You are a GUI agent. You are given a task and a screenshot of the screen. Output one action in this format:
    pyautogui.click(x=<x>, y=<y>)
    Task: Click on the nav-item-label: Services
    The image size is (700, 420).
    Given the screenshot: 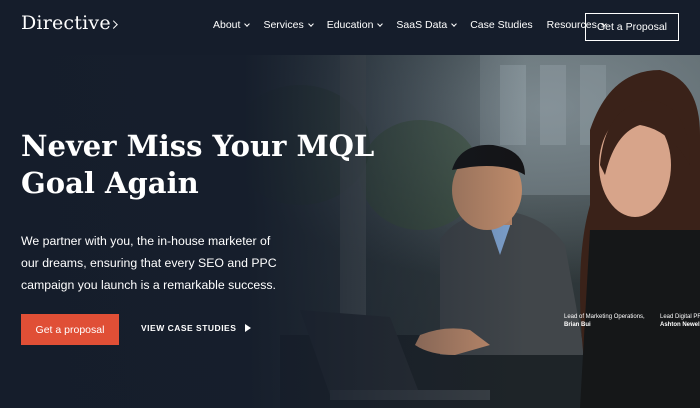 What is the action you would take?
    pyautogui.click(x=283, y=25)
    